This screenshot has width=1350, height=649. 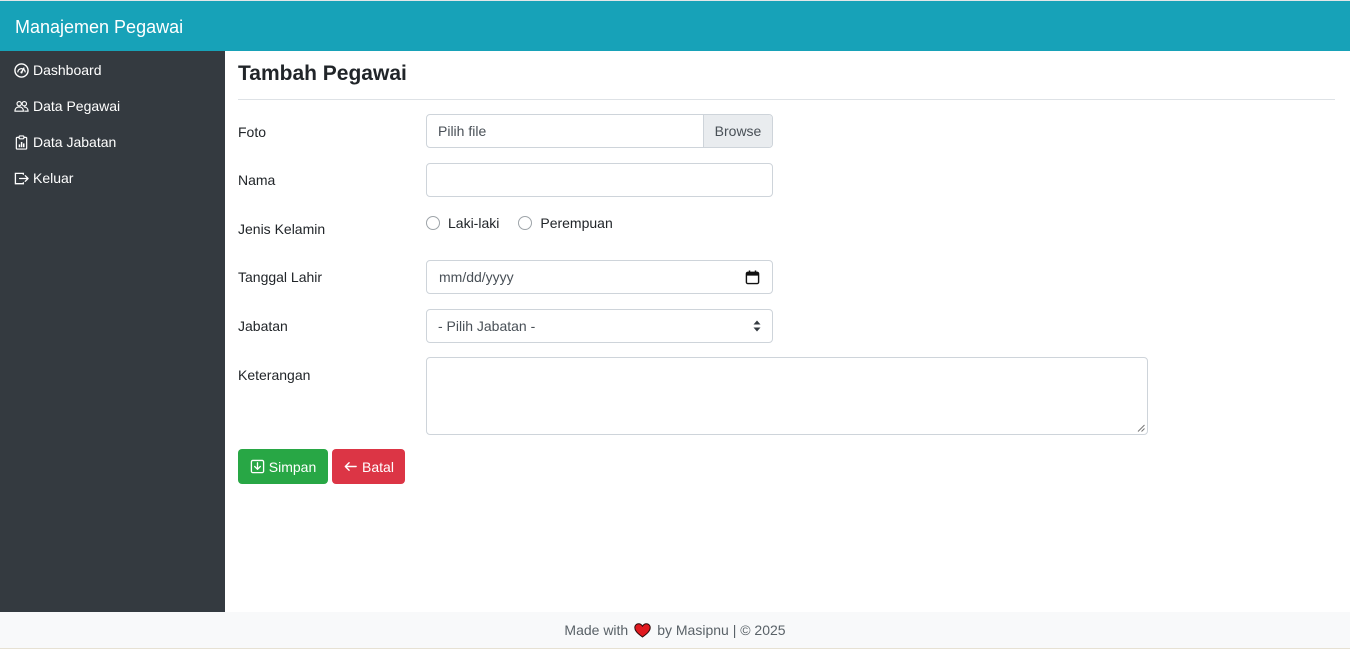 What do you see at coordinates (599, 131) in the screenshot?
I see `foto-file-input: Pilih file Browse` at bounding box center [599, 131].